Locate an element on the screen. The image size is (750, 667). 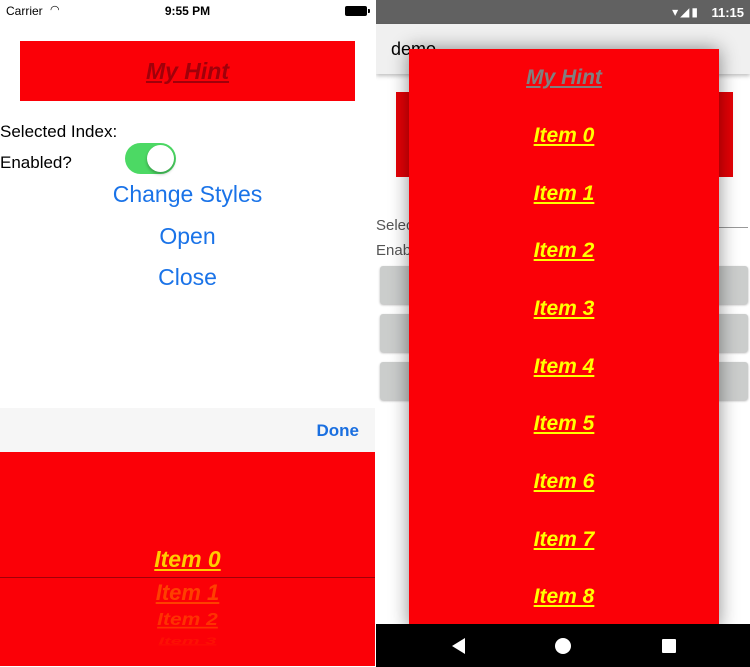
recents-icon is located at coordinates (669, 646).